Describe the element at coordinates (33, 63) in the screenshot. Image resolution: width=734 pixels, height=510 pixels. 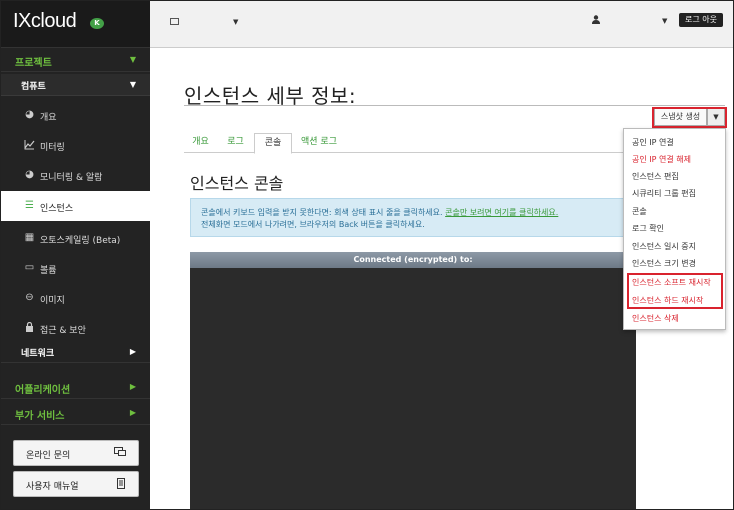
I see `sidebar-section-label: 프로젝트` at that location.